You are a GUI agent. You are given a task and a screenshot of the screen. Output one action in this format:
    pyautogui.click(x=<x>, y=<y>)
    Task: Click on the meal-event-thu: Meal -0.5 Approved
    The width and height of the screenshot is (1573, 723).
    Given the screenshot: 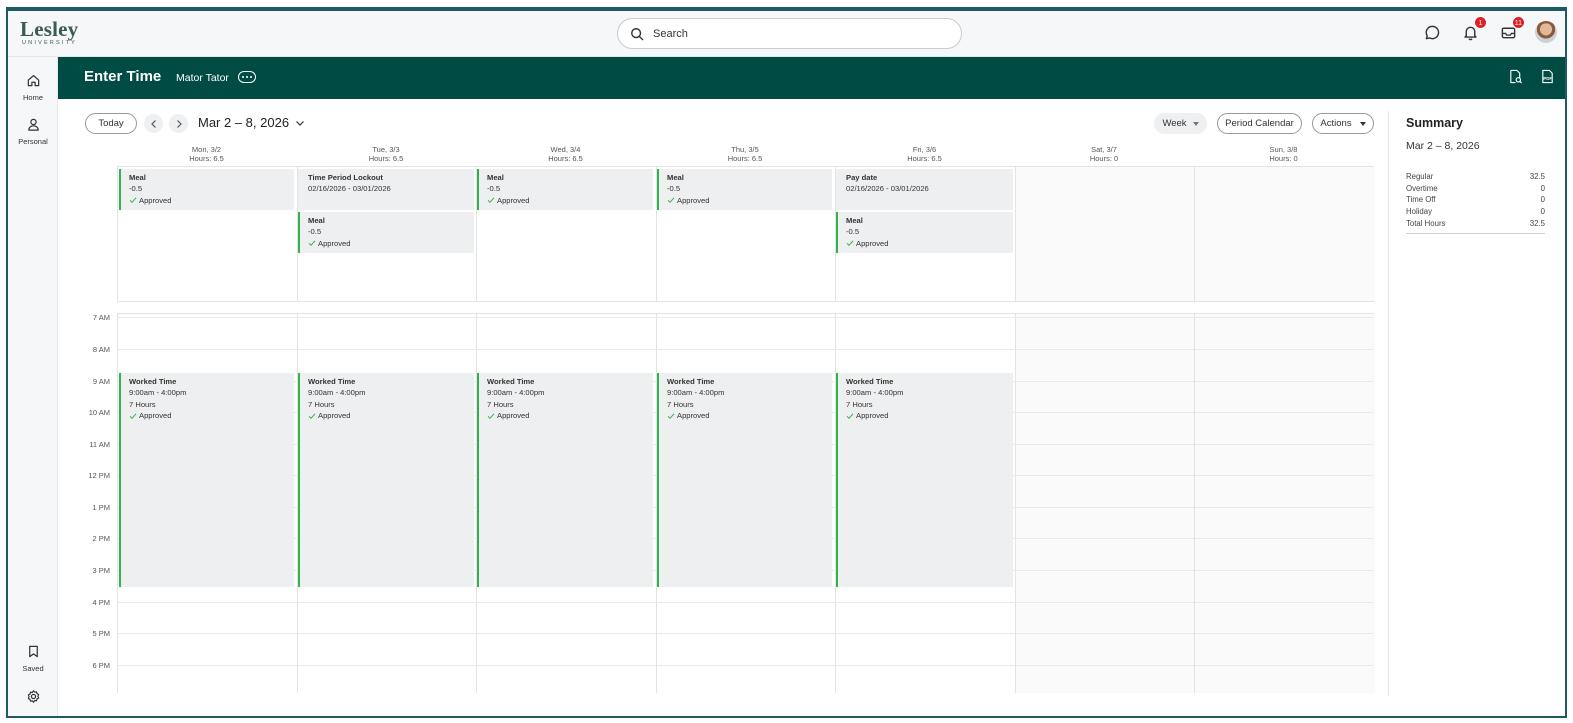 What is the action you would take?
    pyautogui.click(x=744, y=189)
    